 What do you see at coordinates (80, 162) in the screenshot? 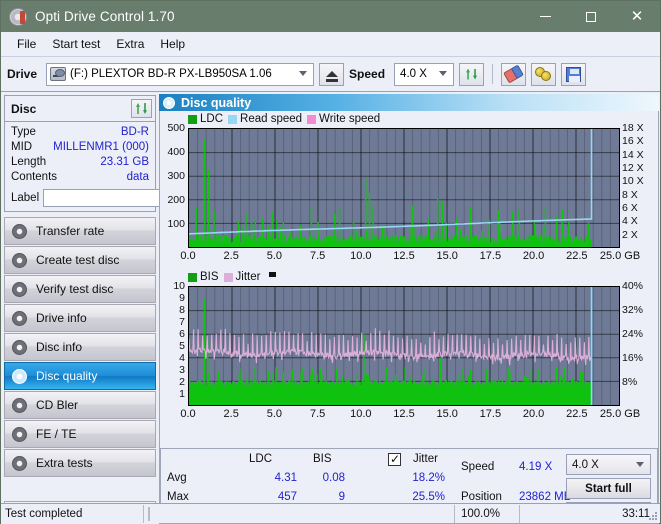
I see `disc-row-length: Length 23.31 GB` at bounding box center [80, 162].